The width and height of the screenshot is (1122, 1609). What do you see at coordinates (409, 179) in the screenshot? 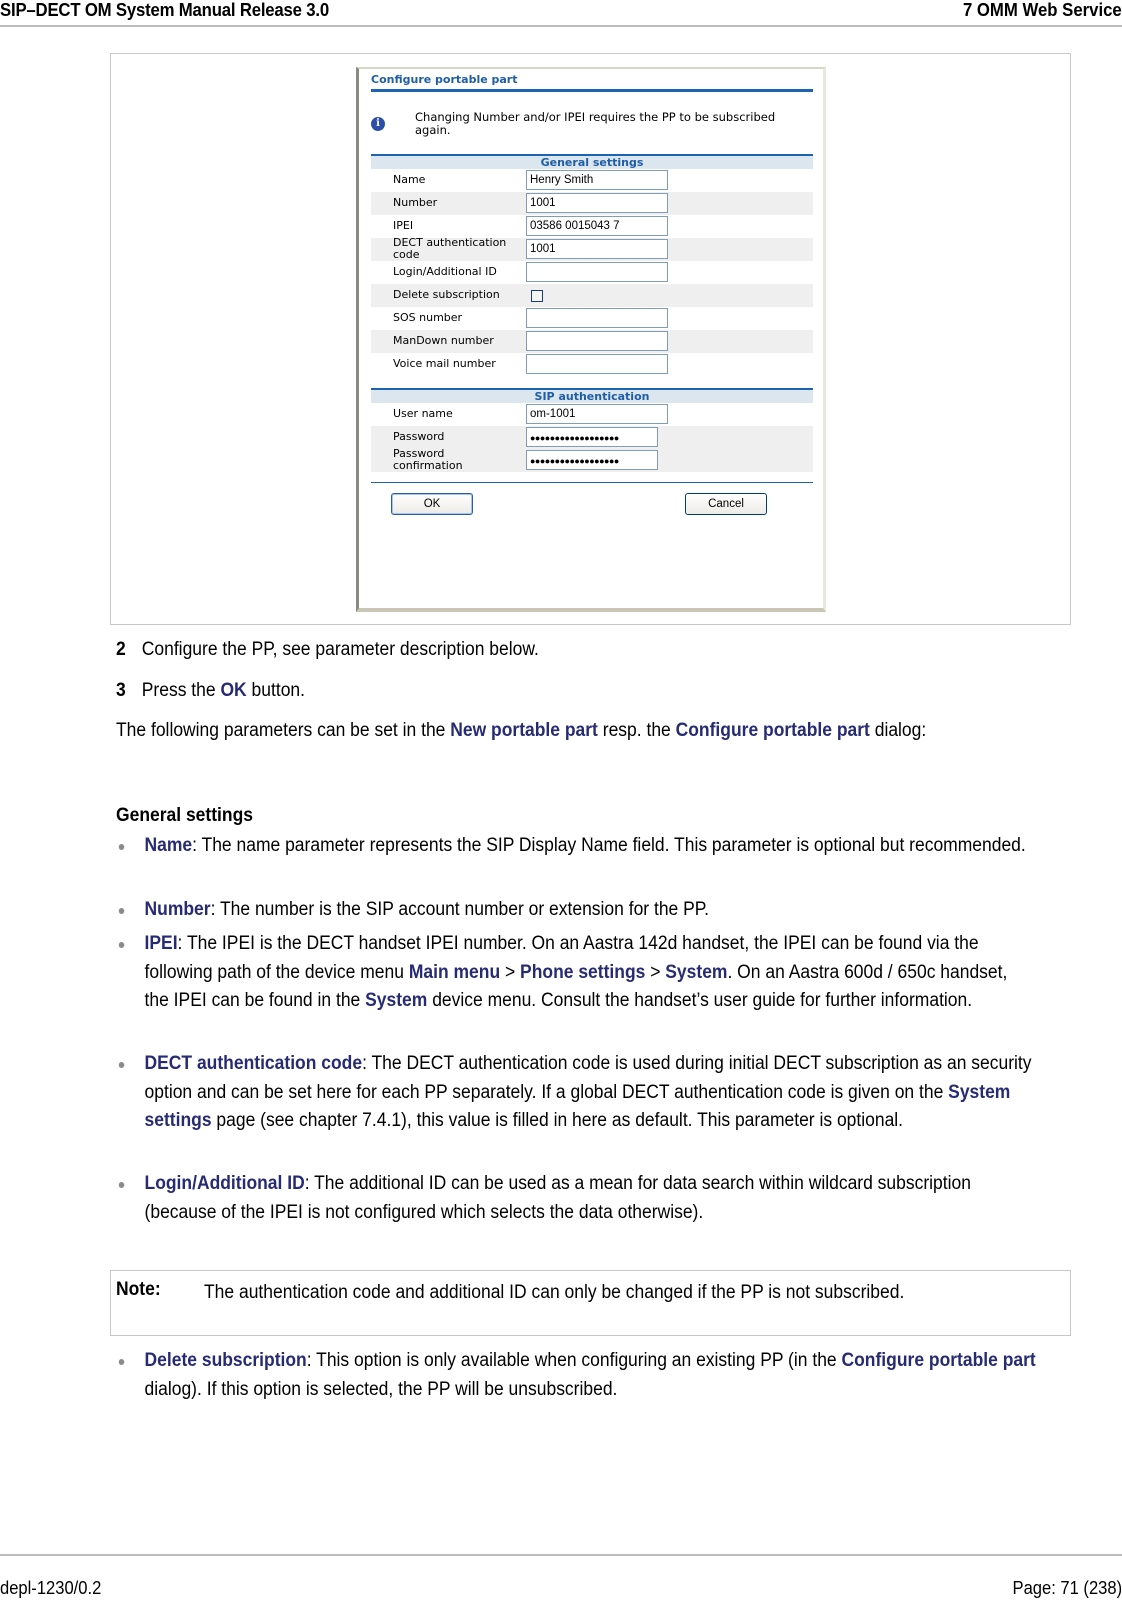
I see `field-label: Name` at bounding box center [409, 179].